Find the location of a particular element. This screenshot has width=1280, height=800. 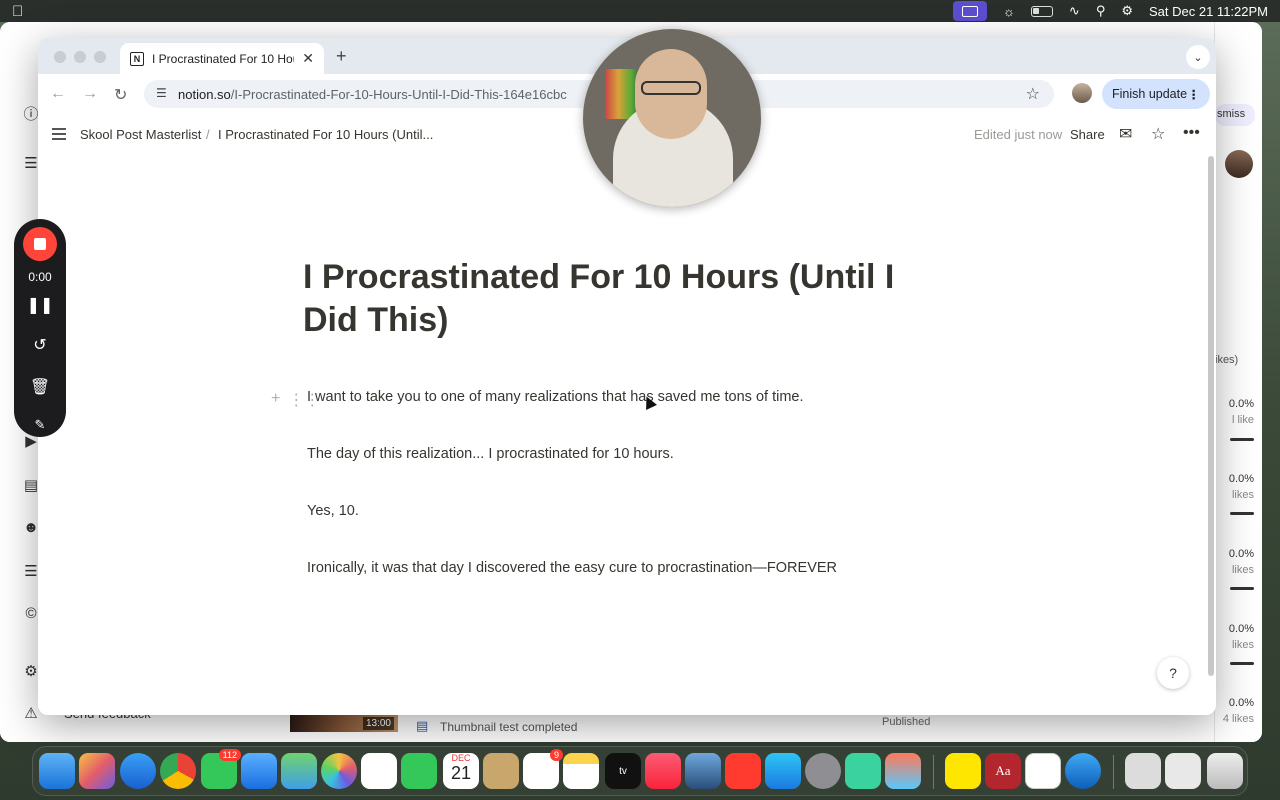

new-tab-icon: + is located at coordinates (341, 56).